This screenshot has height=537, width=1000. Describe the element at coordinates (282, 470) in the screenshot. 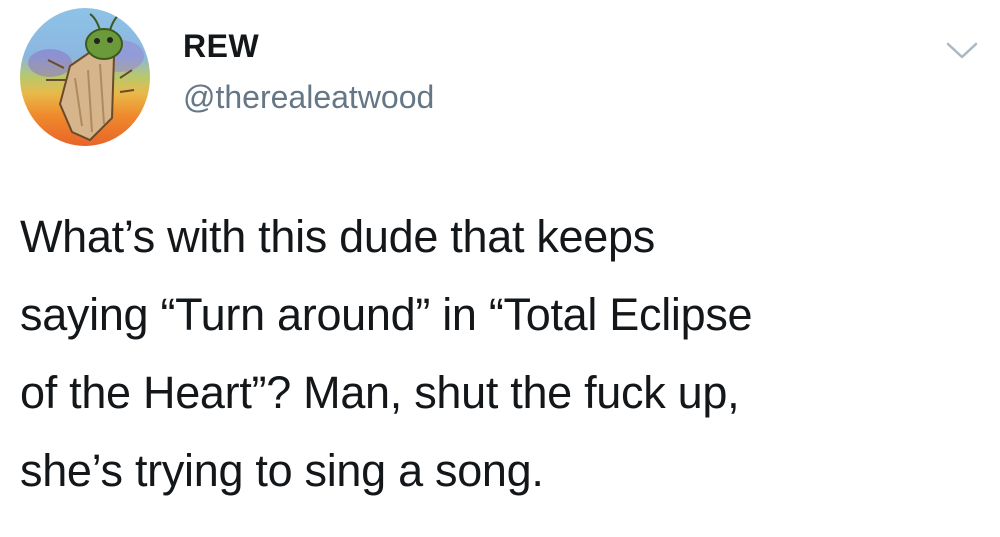

I see `tweet-text-line: she’s trying to sing a song.` at that location.